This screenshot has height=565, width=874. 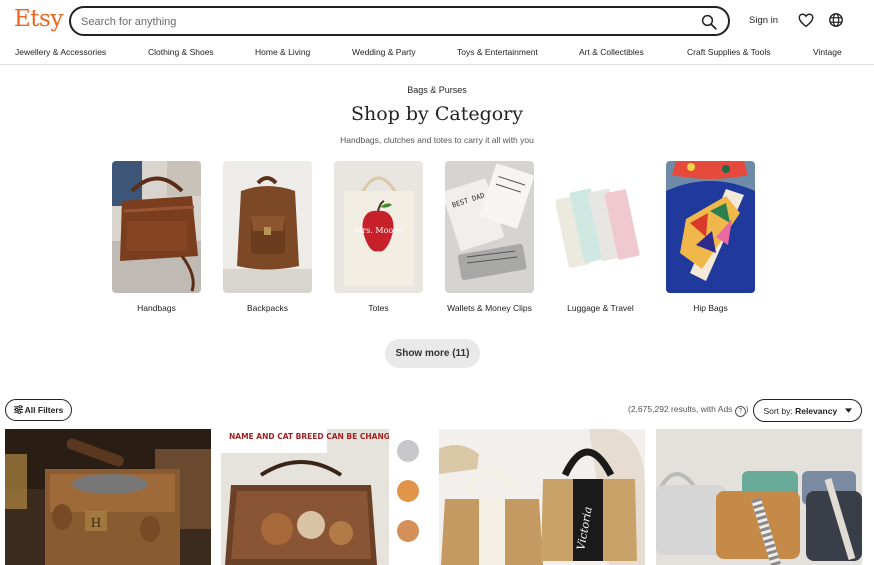 I want to click on category-label: Totes, so click(x=378, y=308).